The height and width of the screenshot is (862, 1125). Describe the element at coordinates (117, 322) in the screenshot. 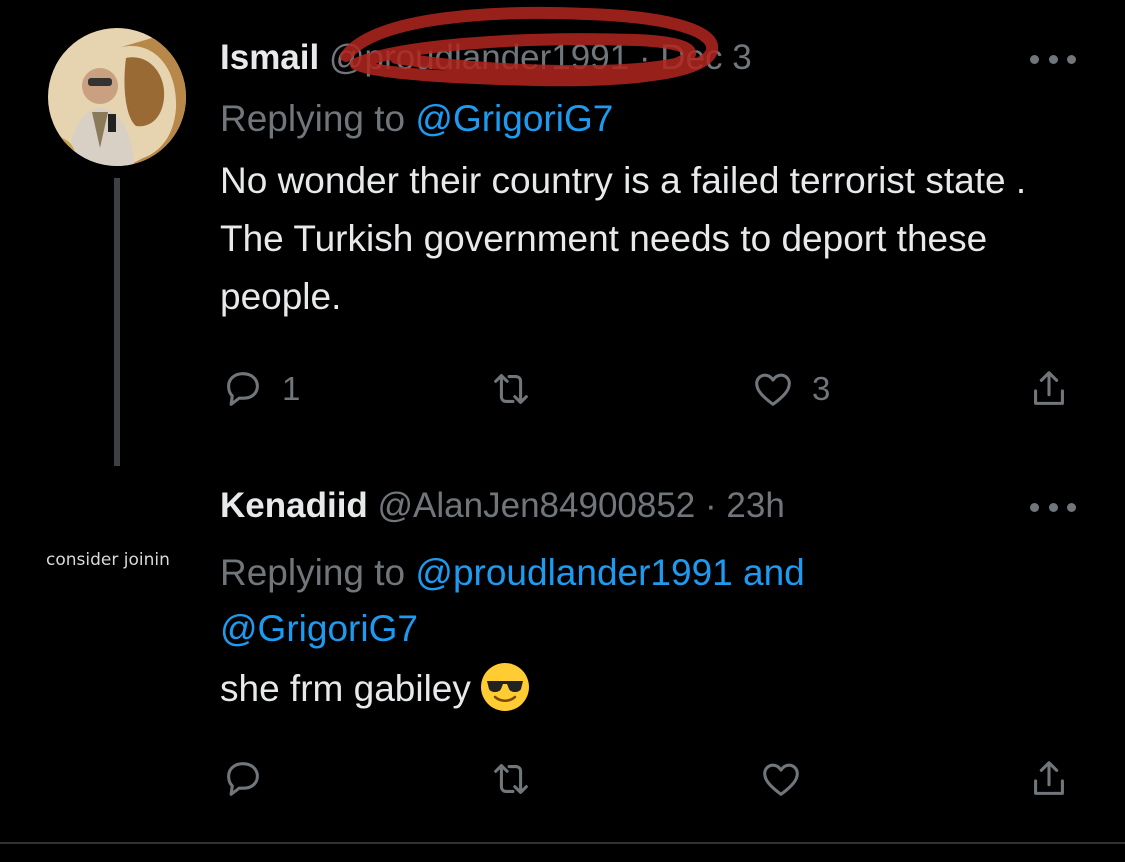

I see `thread-line` at that location.